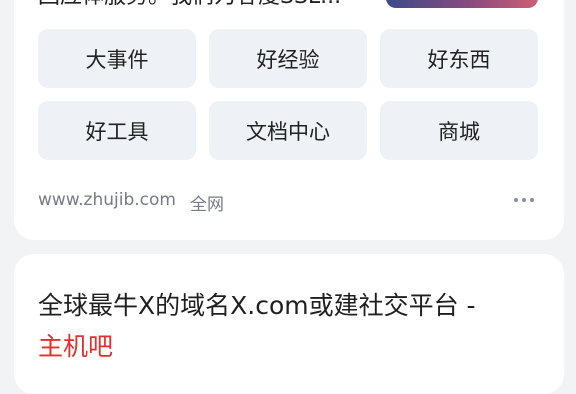 The height and width of the screenshot is (394, 576). I want to click on result-source: www.zhujib.com 全网, so click(131, 202).